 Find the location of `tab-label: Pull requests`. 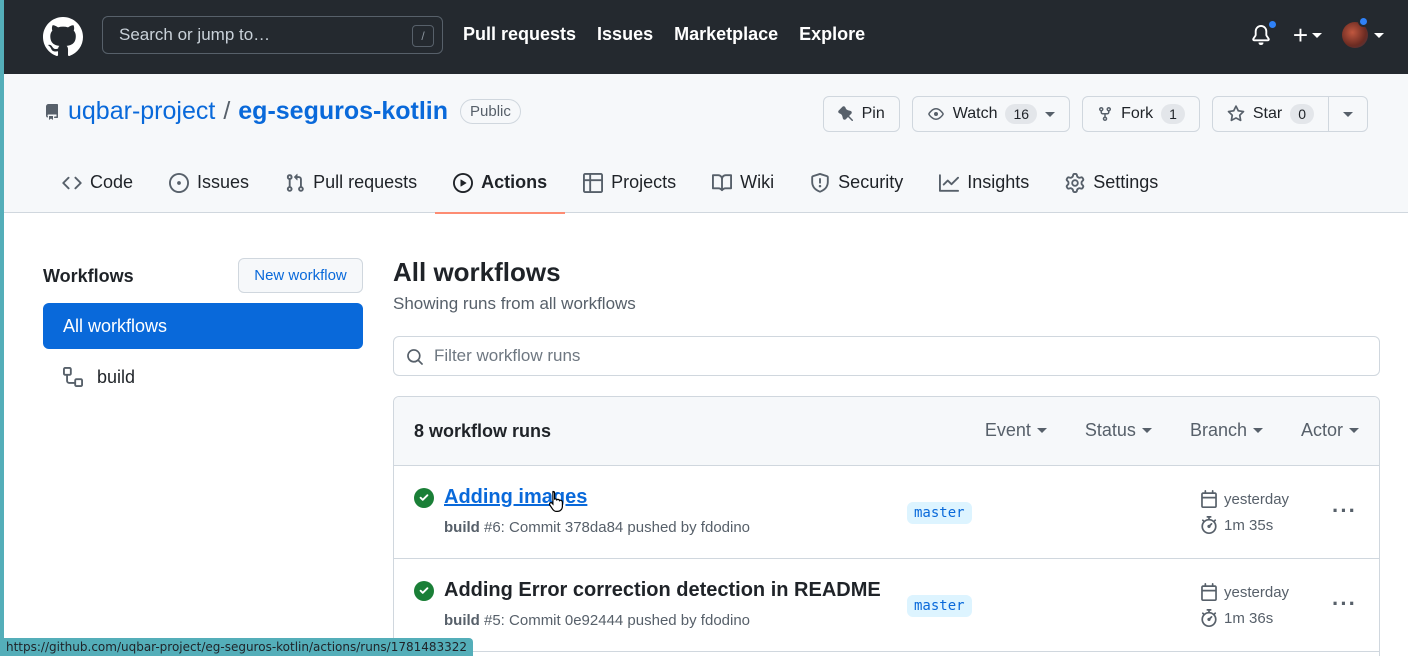

tab-label: Pull requests is located at coordinates (365, 182).